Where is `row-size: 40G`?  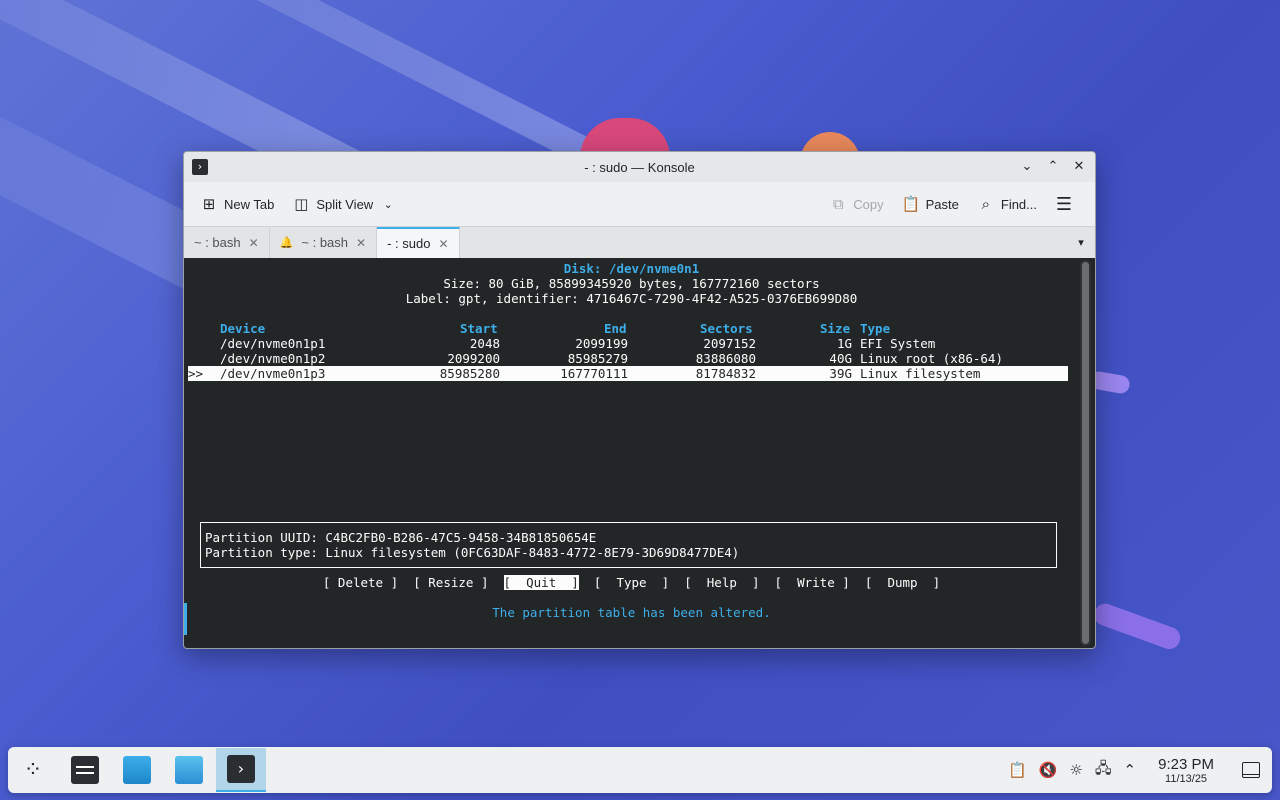
row-size: 40G is located at coordinates (840, 358).